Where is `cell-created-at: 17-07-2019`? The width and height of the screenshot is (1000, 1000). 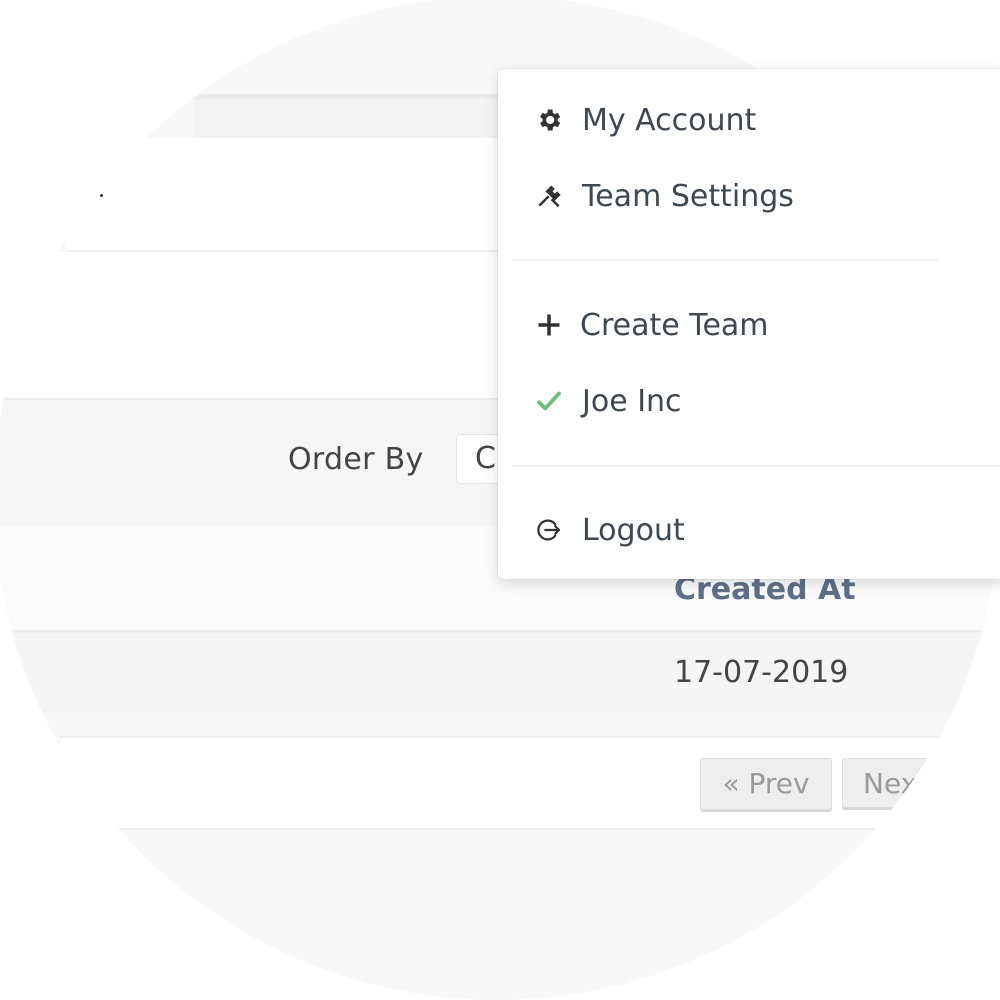 cell-created-at: 17-07-2019 is located at coordinates (761, 672).